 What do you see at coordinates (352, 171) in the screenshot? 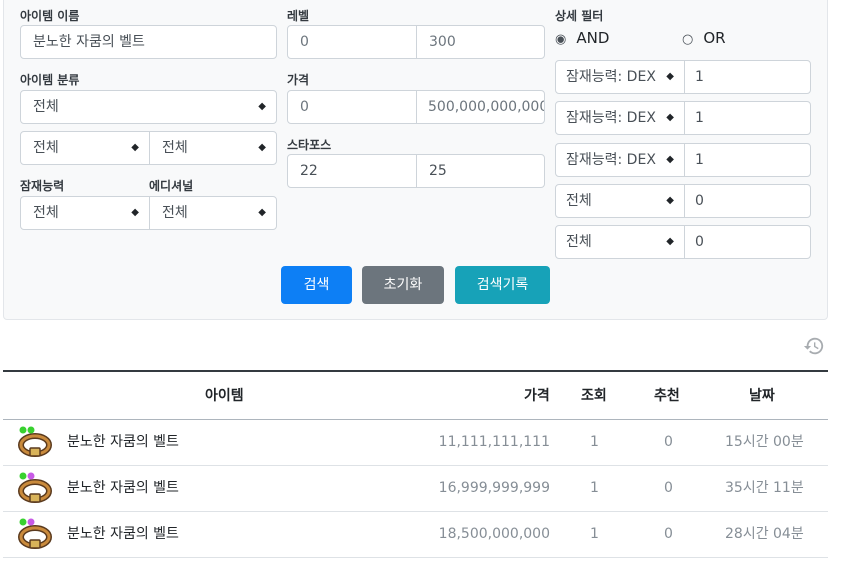
I see `starforce-min-input: 22` at bounding box center [352, 171].